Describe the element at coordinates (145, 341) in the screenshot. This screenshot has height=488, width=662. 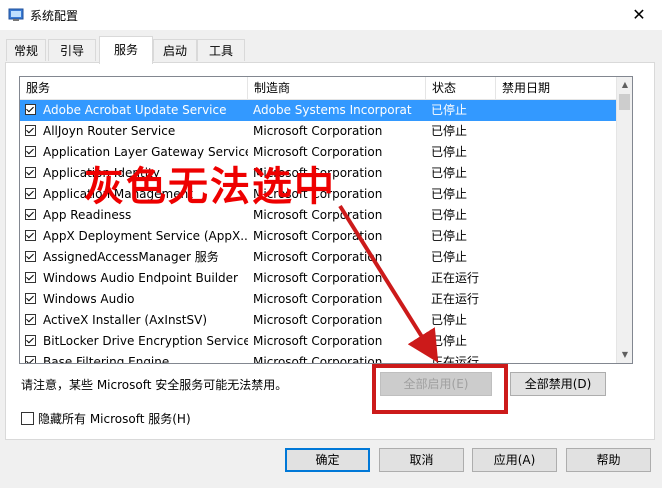
I see `service-name: BitLocker Drive Encryption Service` at that location.